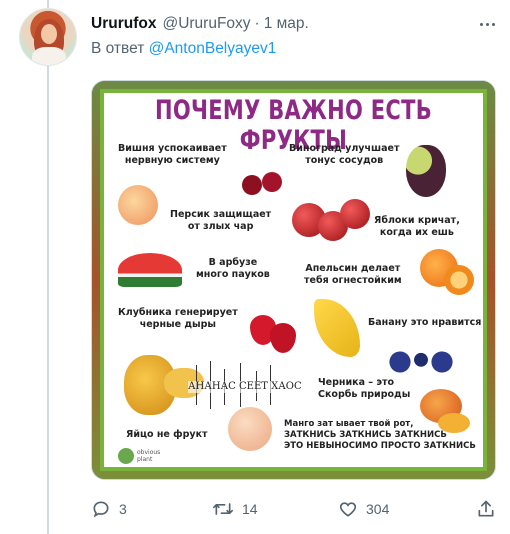  Describe the element at coordinates (348, 509) in the screenshot. I see `like-icon` at that location.